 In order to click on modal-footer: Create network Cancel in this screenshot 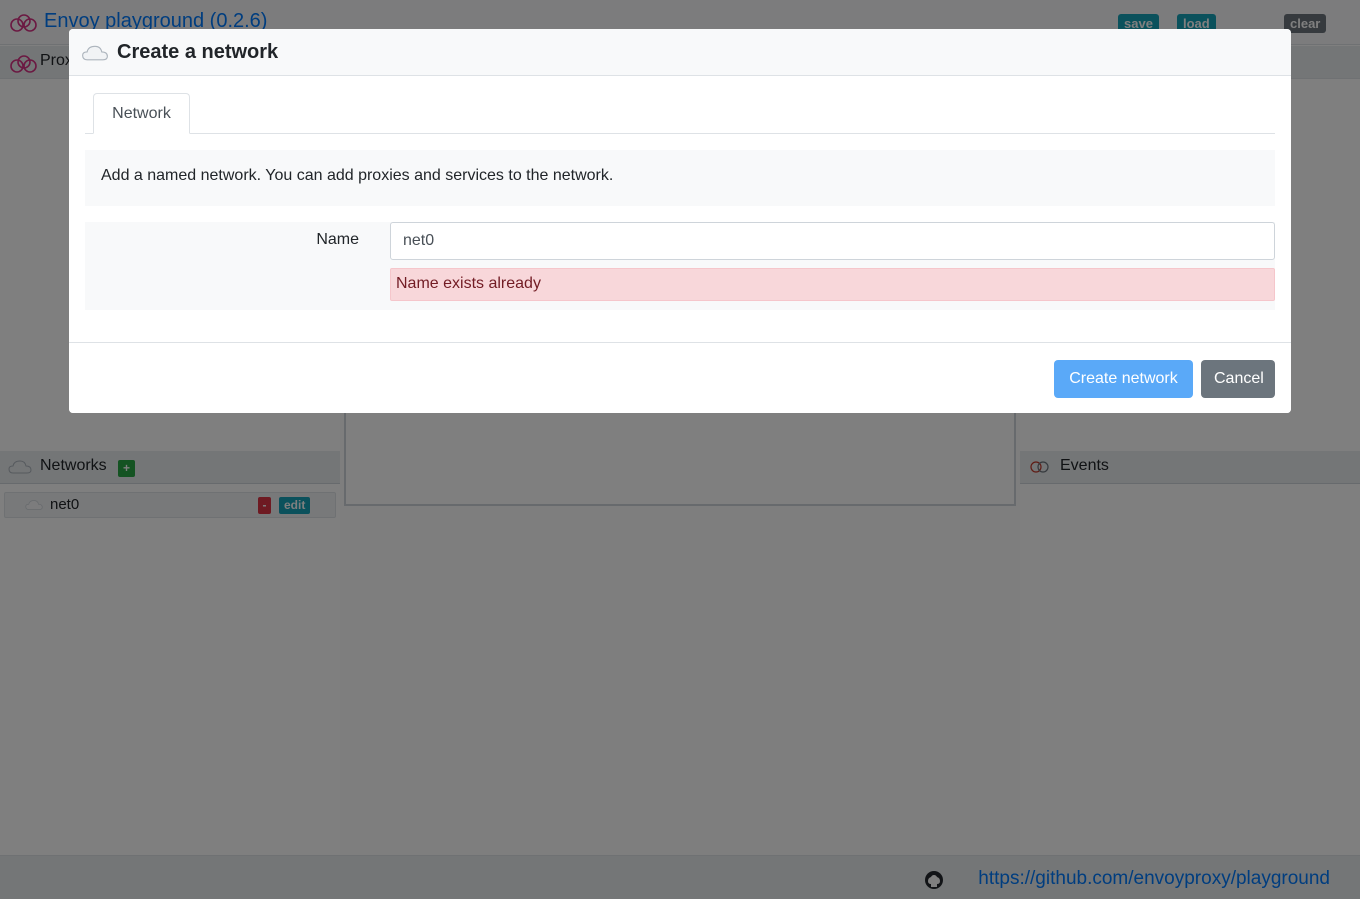, I will do `click(680, 377)`.